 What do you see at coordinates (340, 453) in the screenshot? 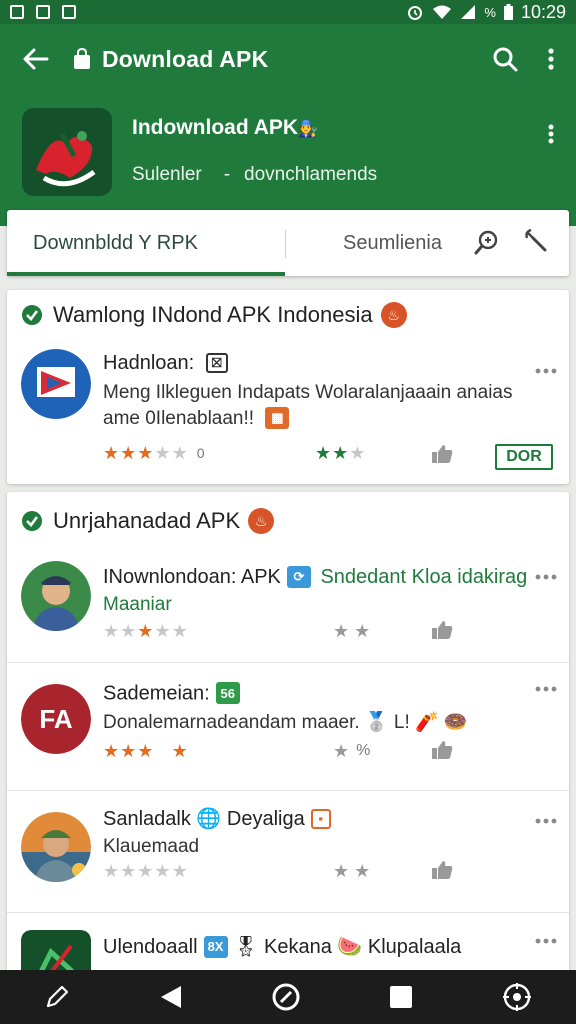
I see `secondary-rating: ★ ★ ★` at bounding box center [340, 453].